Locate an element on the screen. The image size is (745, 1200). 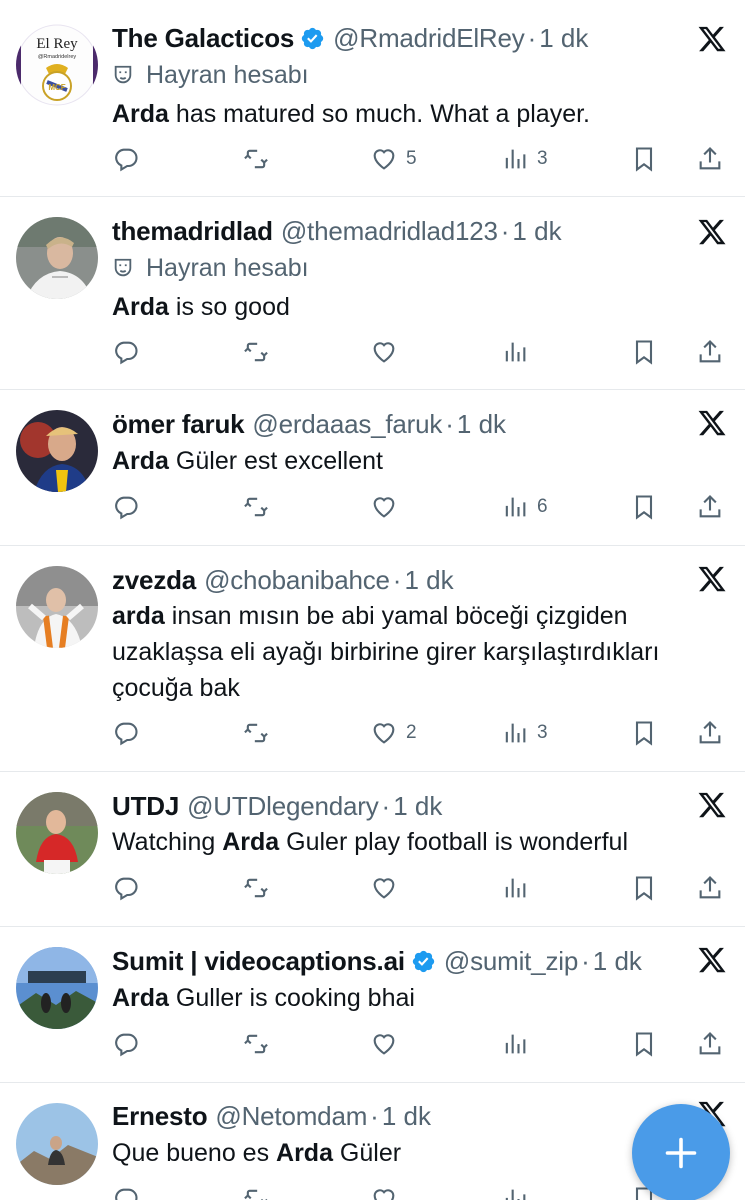
views-button: 6 is located at coordinates (524, 507).